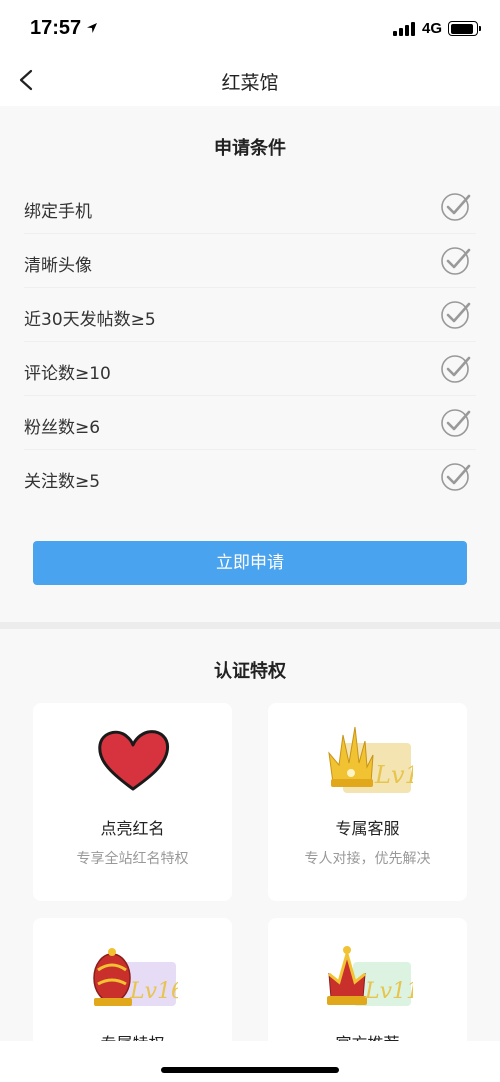 This screenshot has width=500, height=1082. Describe the element at coordinates (62, 428) in the screenshot. I see `condition-label: 粉丝数≥6` at that location.